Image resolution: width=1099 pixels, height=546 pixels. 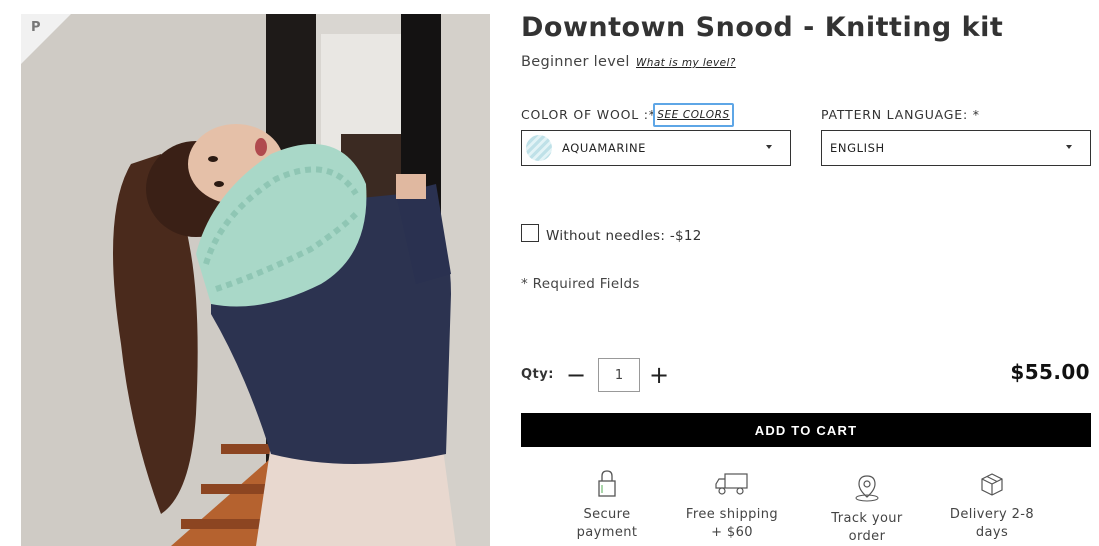 What do you see at coordinates (732, 514) in the screenshot?
I see `feature-line1: Free shipping` at bounding box center [732, 514].